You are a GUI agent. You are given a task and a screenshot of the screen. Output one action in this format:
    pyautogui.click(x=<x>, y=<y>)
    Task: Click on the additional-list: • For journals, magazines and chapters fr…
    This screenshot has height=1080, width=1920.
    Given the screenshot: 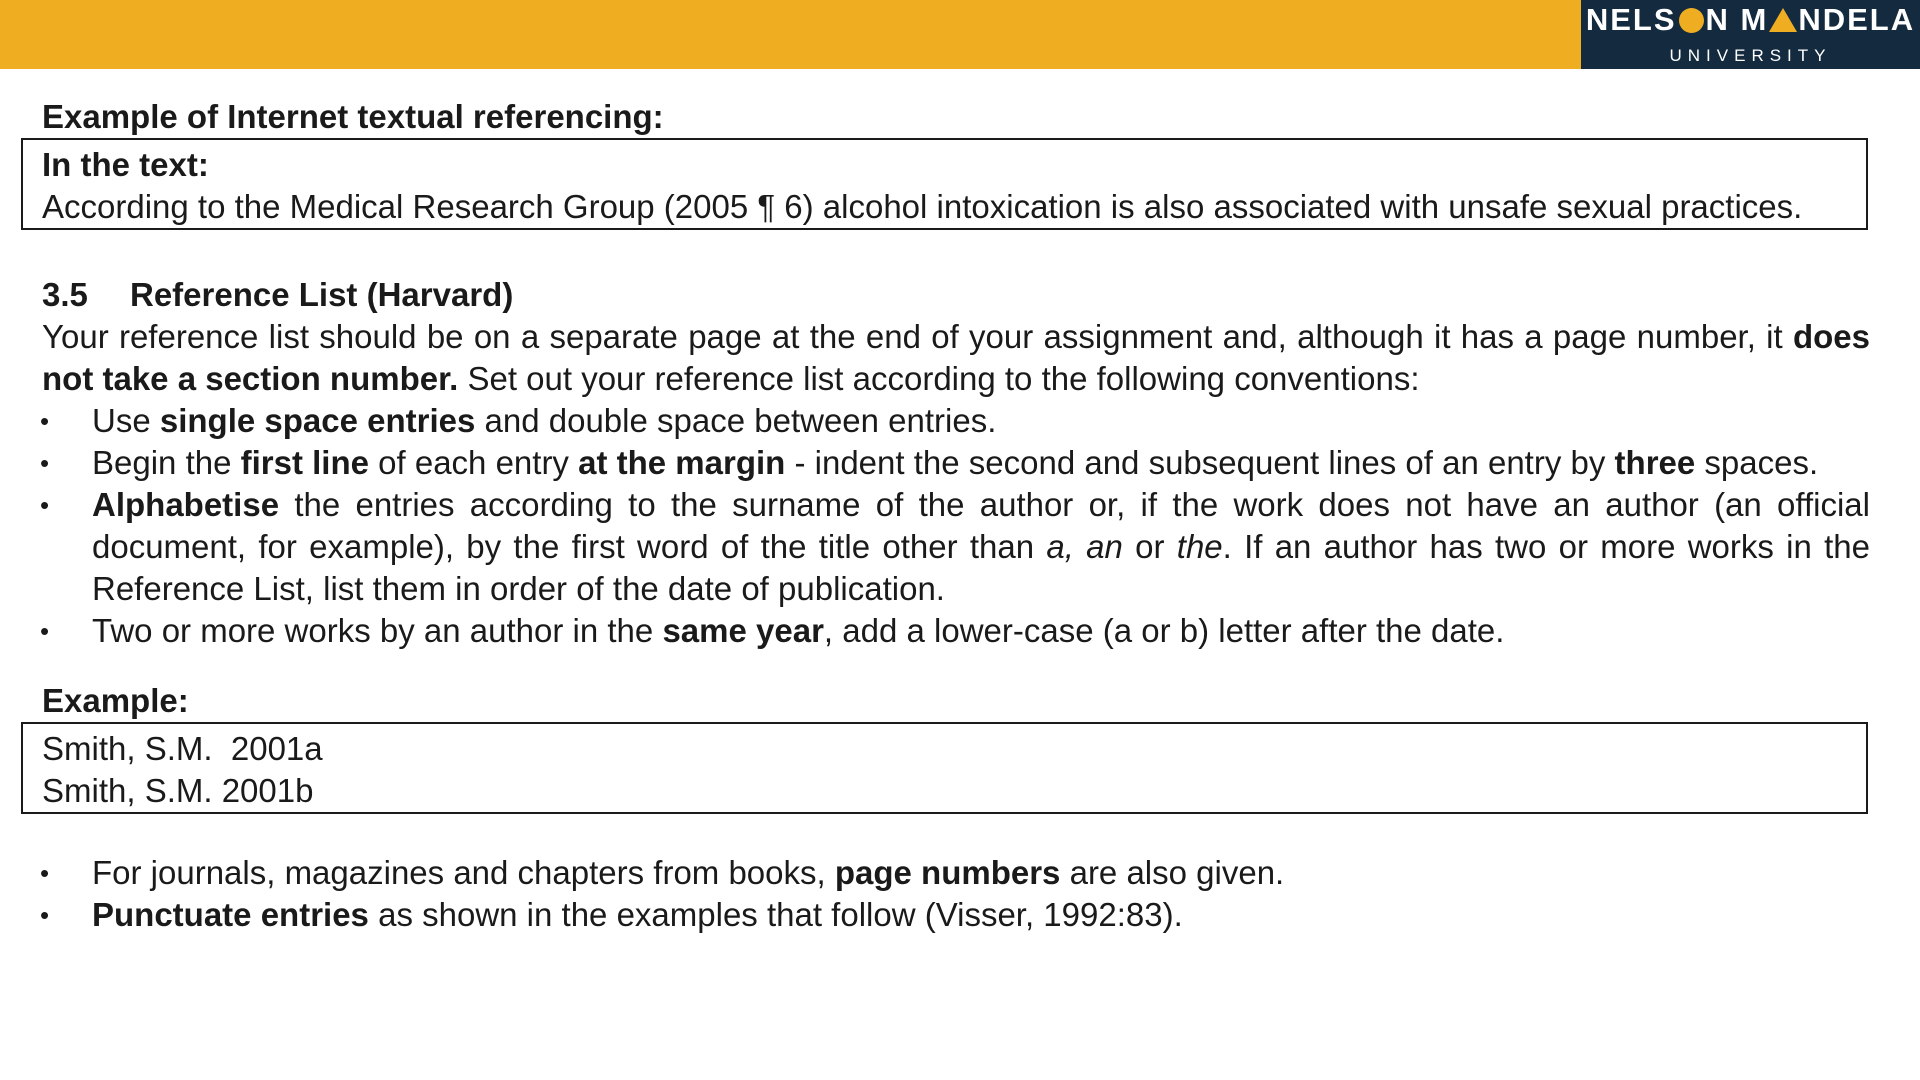 What is the action you would take?
    pyautogui.click(x=955, y=894)
    